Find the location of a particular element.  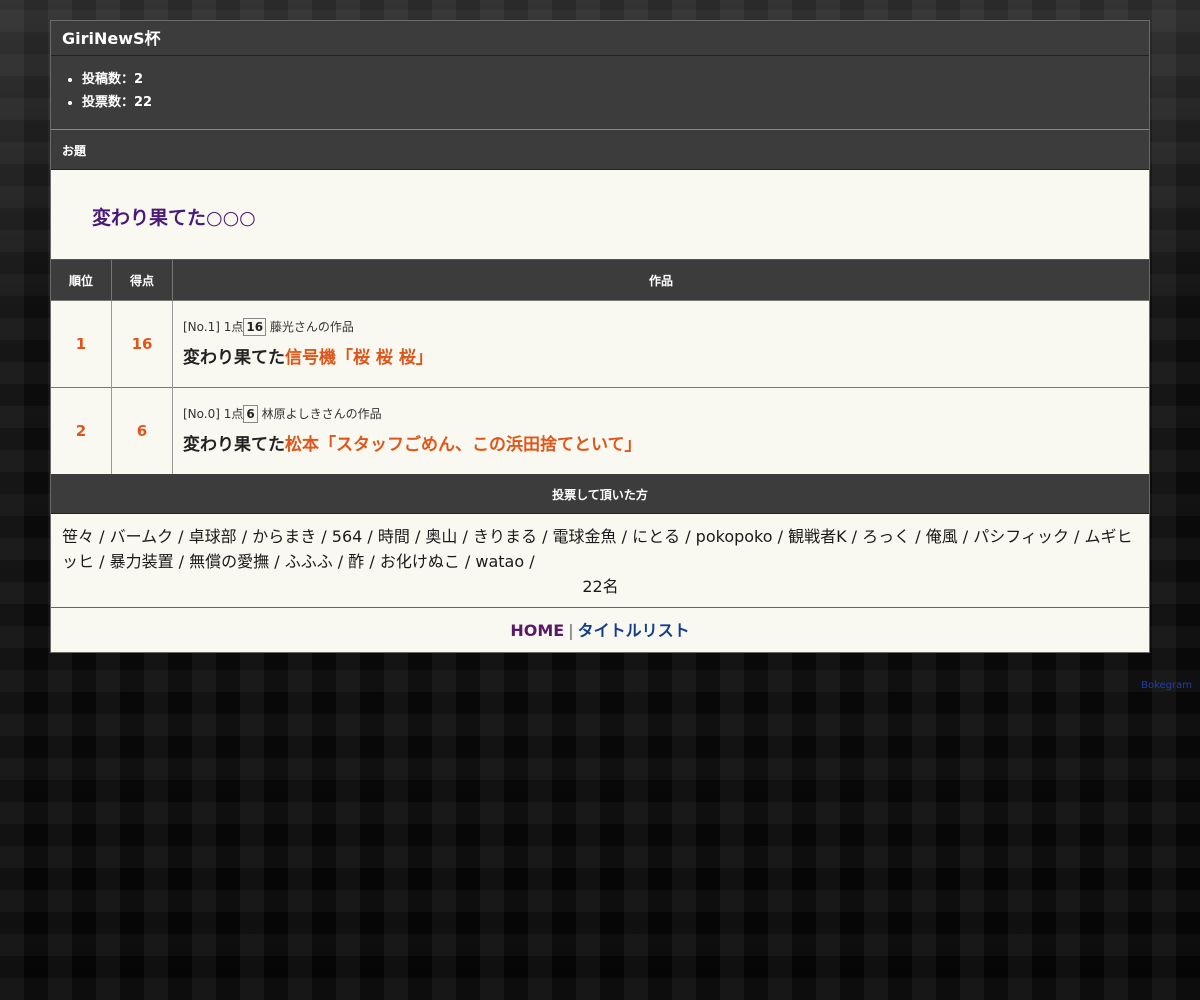

footer-nav: HOME | タイトルリスト is located at coordinates (600, 630).